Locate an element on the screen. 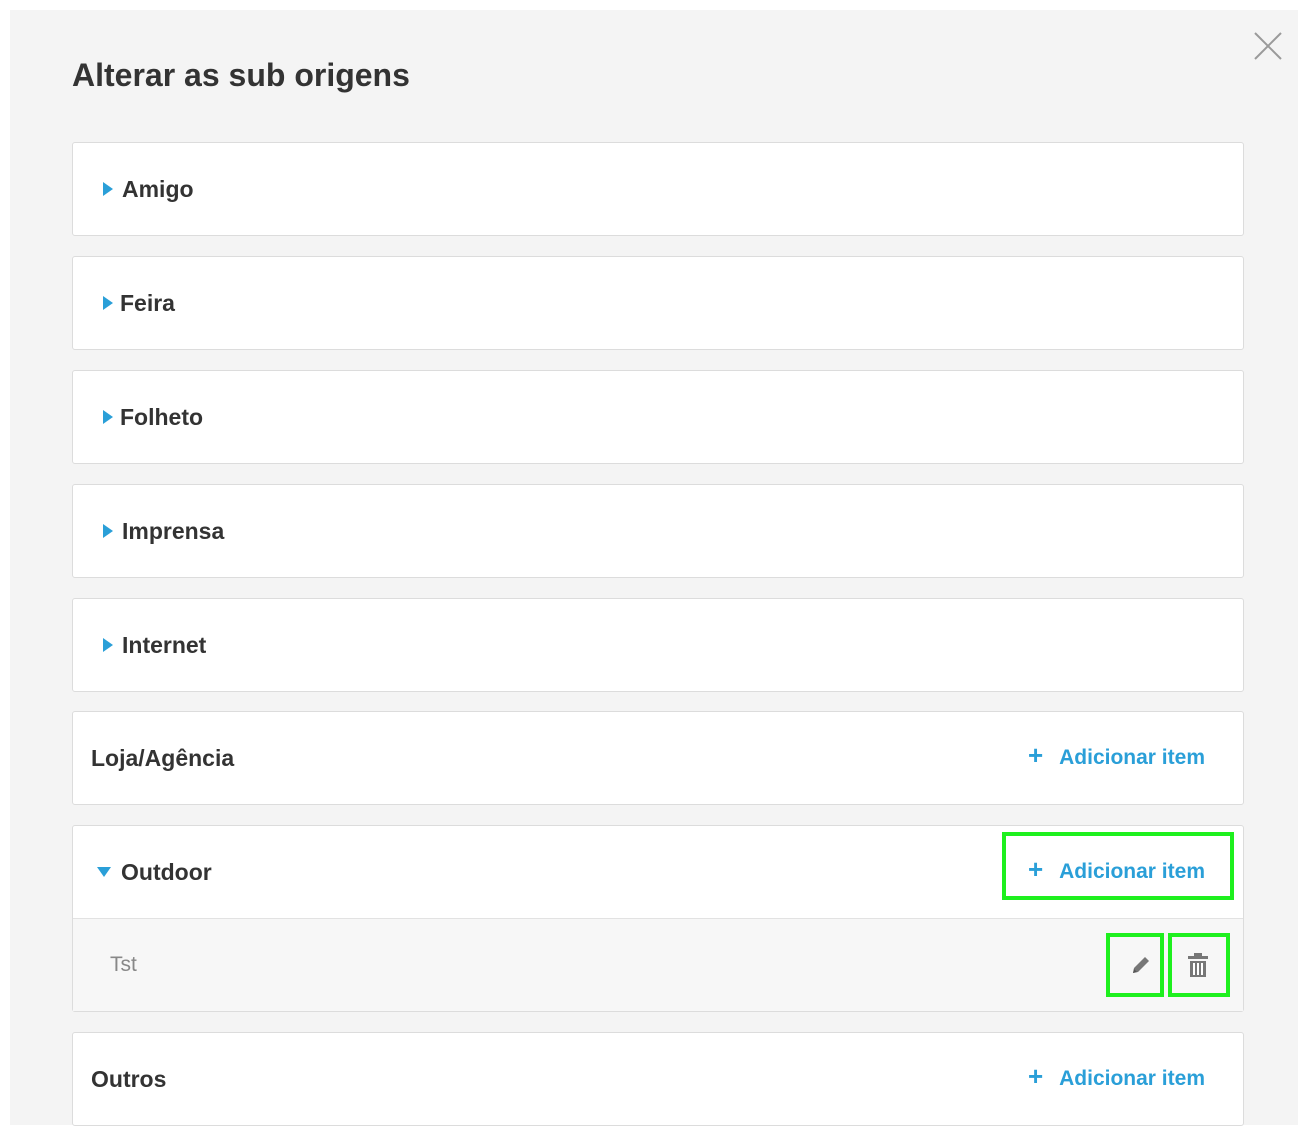 Image resolution: width=1298 pixels, height=1126 pixels. origin-header-loja-agencia: Loja/Agência + Adicionar item is located at coordinates (658, 758).